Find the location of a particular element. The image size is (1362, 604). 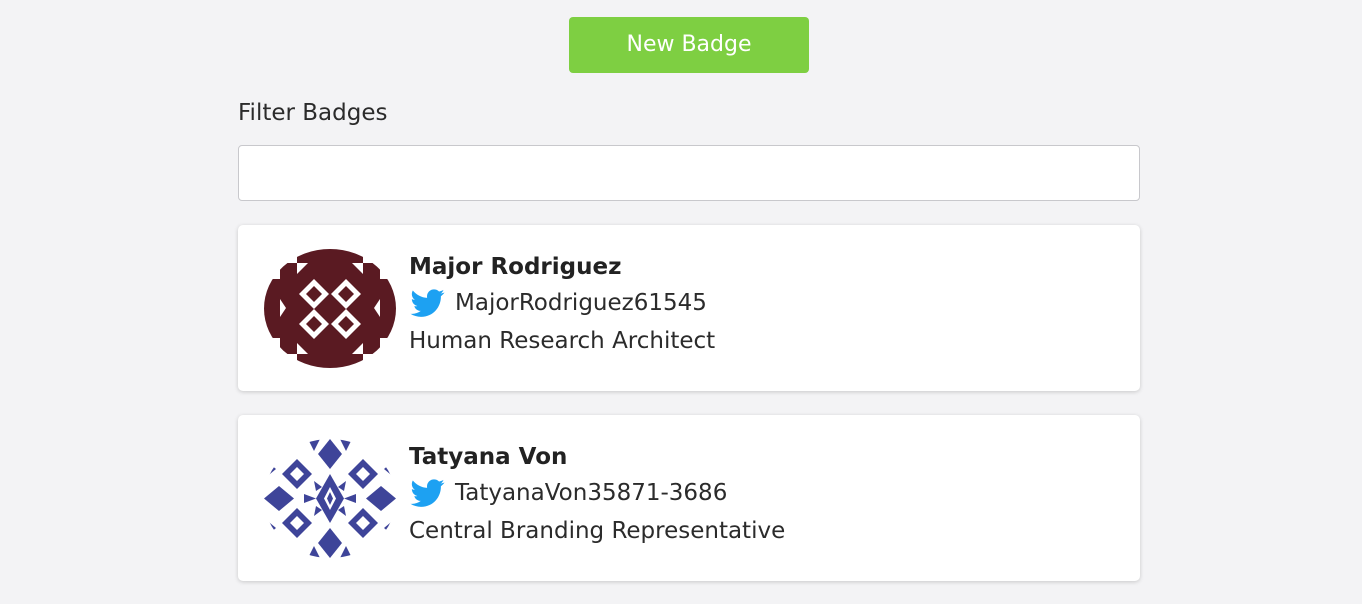

badge-twitter-handle: TatyanaVon35871-3686 is located at coordinates (591, 493).